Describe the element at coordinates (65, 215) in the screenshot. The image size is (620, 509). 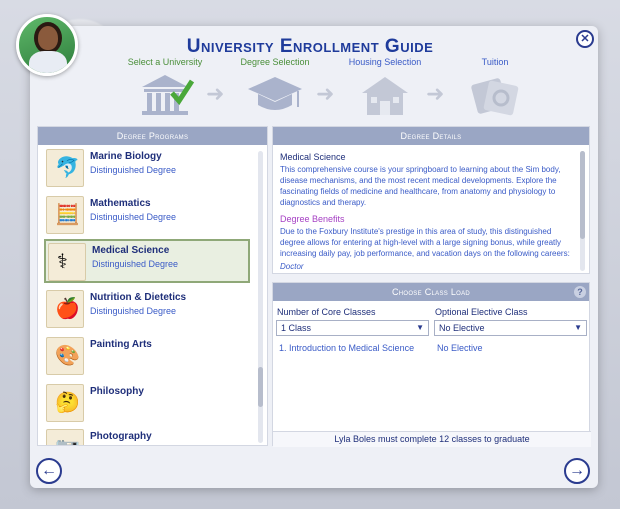
I see `calculator-icon: 🧮` at that location.